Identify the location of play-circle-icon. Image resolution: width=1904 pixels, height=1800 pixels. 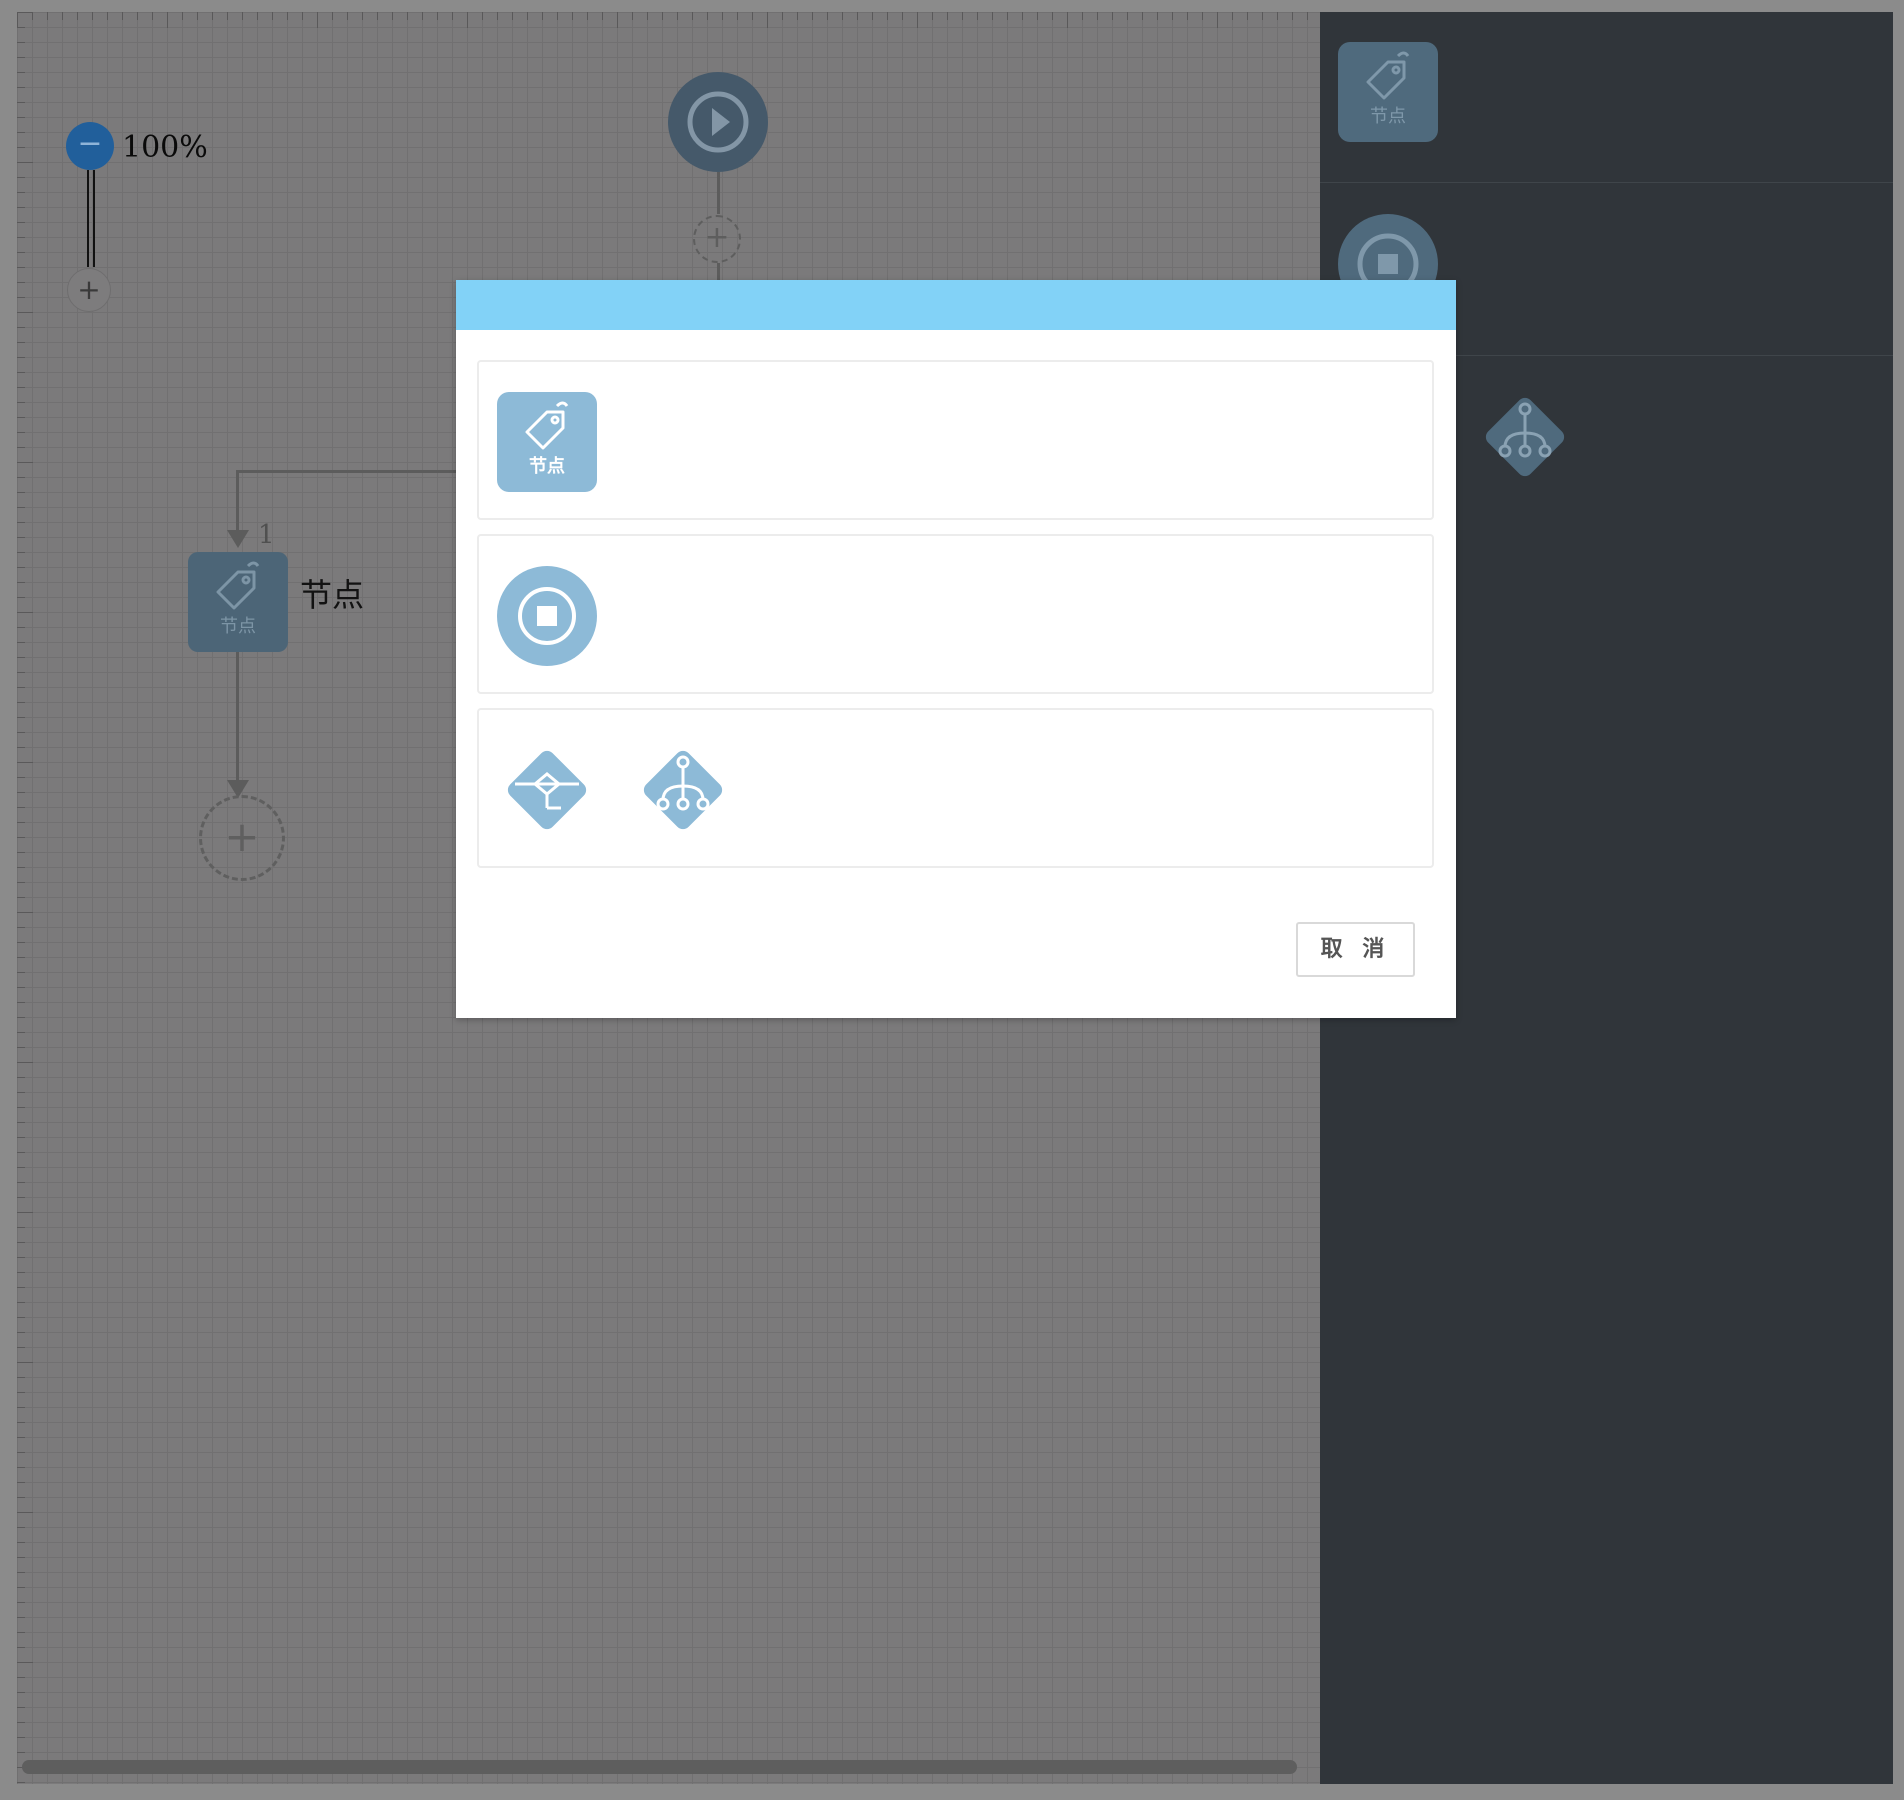
(718, 122).